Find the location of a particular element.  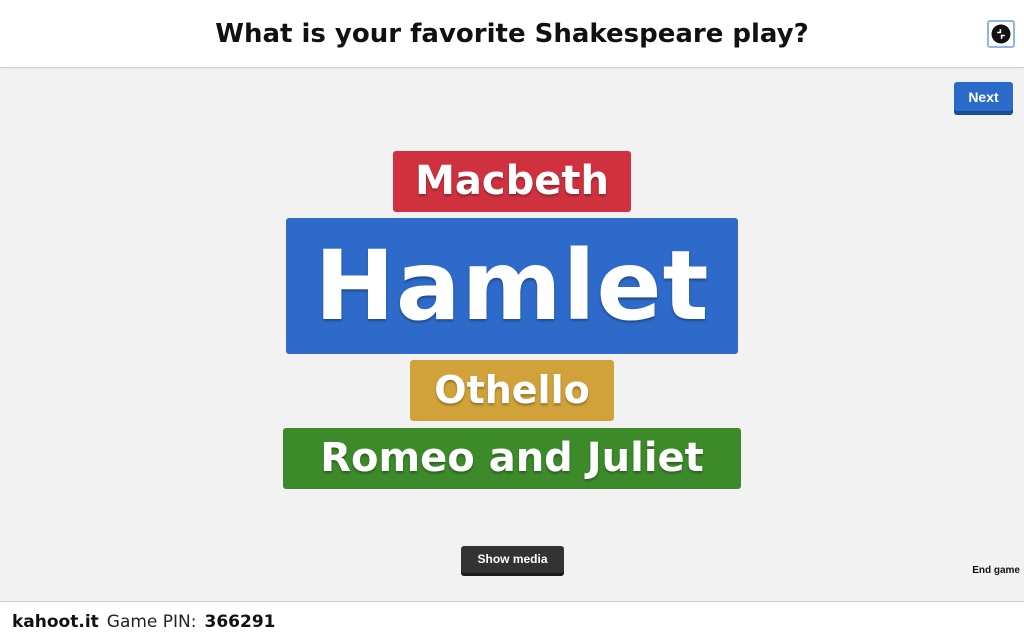

top-bar: What is your favorite Shakespeare play? is located at coordinates (512, 34).